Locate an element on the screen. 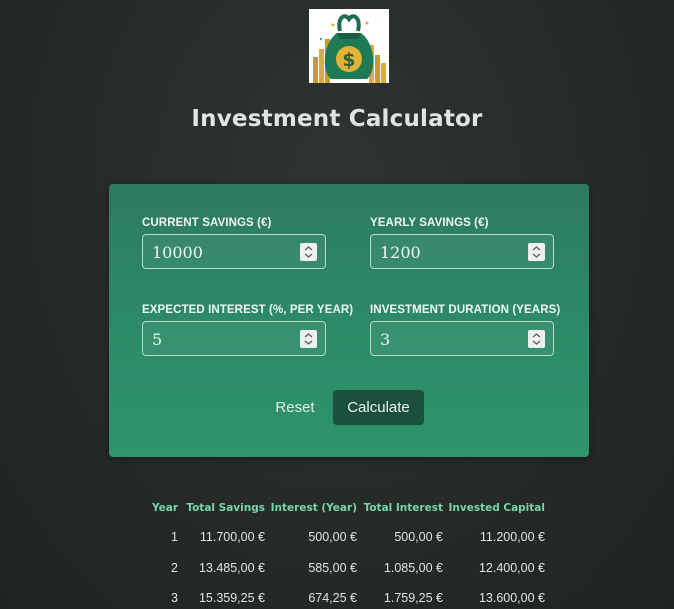 The height and width of the screenshot is (609, 674). yearly-savings-group: YEARLY SAVINGS (€) 1200 is located at coordinates (463, 243).